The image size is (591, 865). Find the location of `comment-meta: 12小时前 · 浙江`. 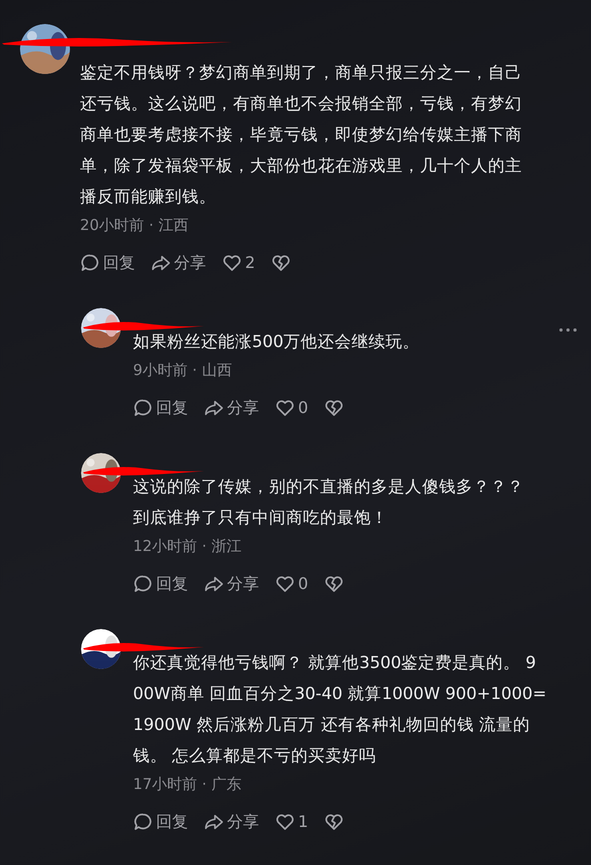

comment-meta: 12小时前 · 浙江 is located at coordinates (187, 546).